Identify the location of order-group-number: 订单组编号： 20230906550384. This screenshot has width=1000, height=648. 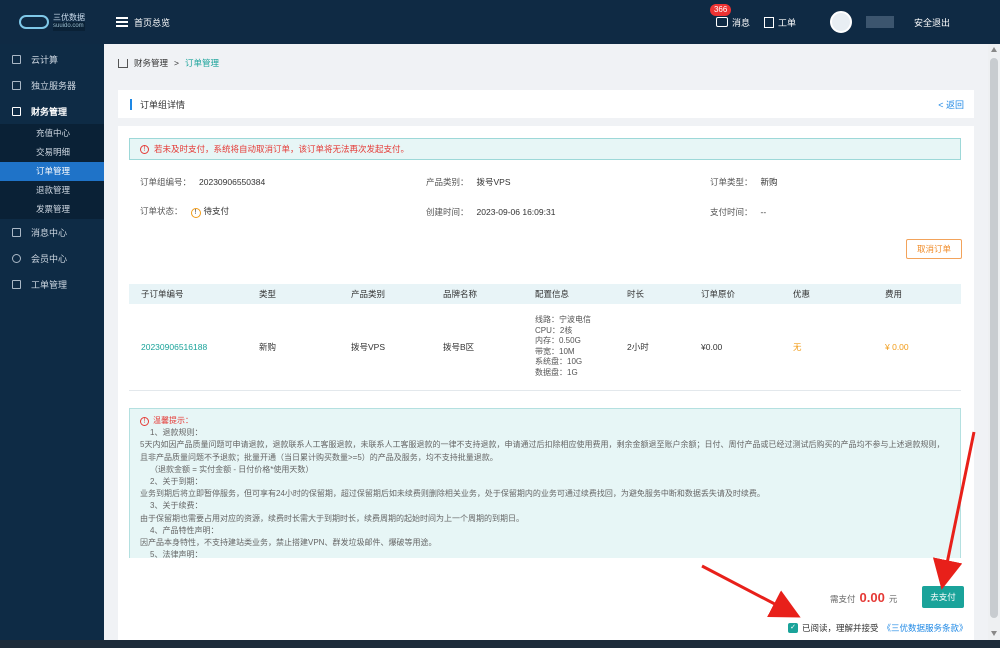
(202, 182).